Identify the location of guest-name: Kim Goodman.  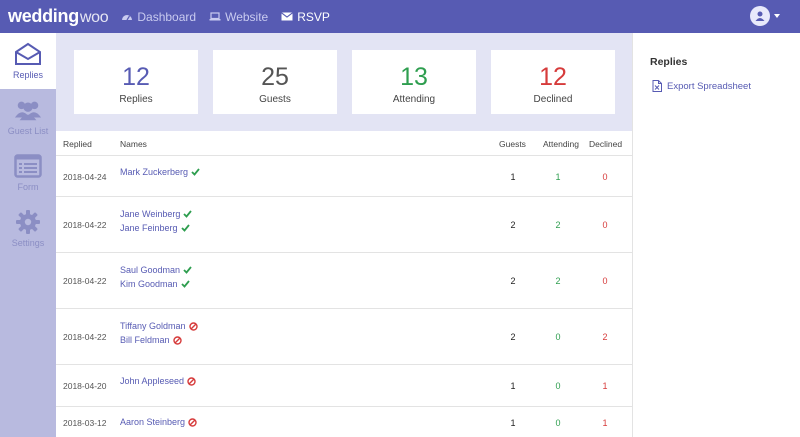
(156, 284).